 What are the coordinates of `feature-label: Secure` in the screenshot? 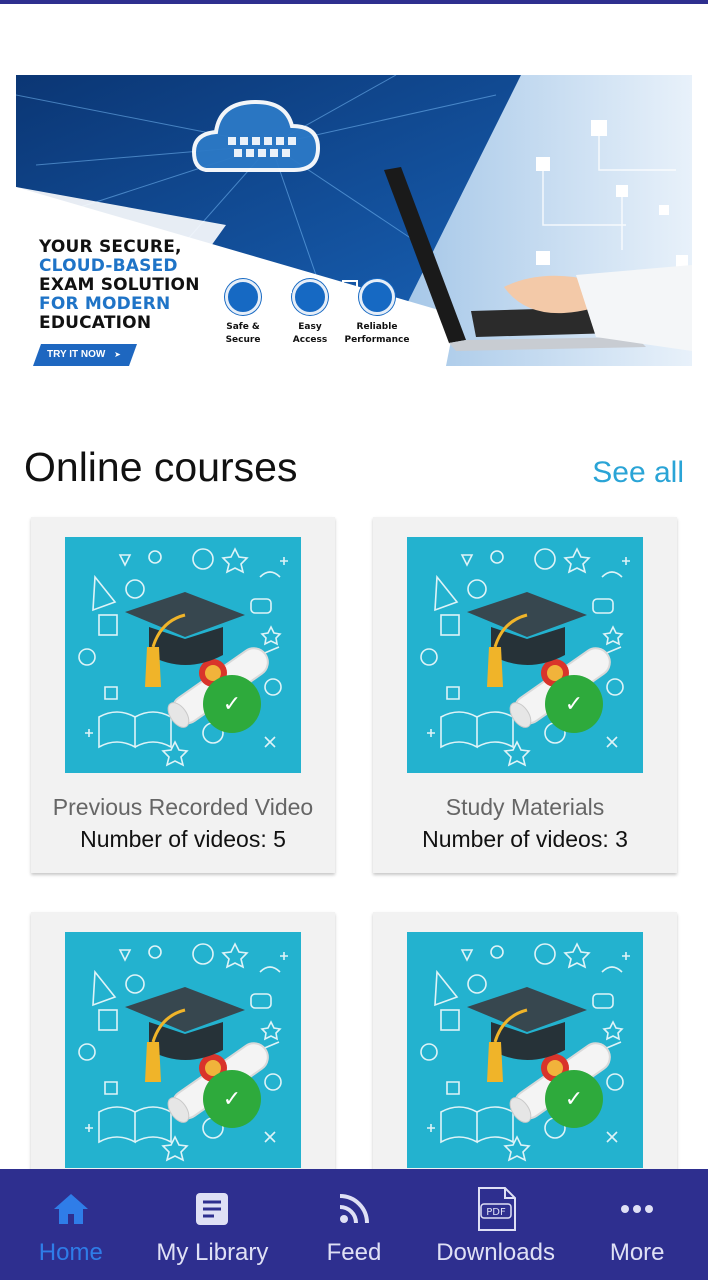 It's located at (243, 340).